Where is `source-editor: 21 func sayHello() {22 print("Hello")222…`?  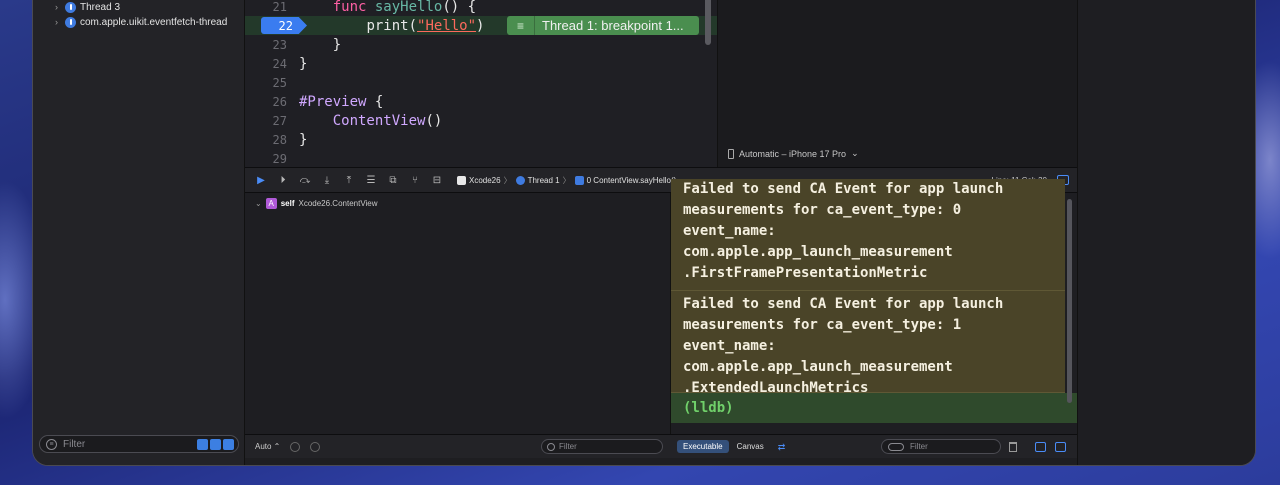 source-editor: 21 func sayHello() {22 print("Hello")222… is located at coordinates (481, 83).